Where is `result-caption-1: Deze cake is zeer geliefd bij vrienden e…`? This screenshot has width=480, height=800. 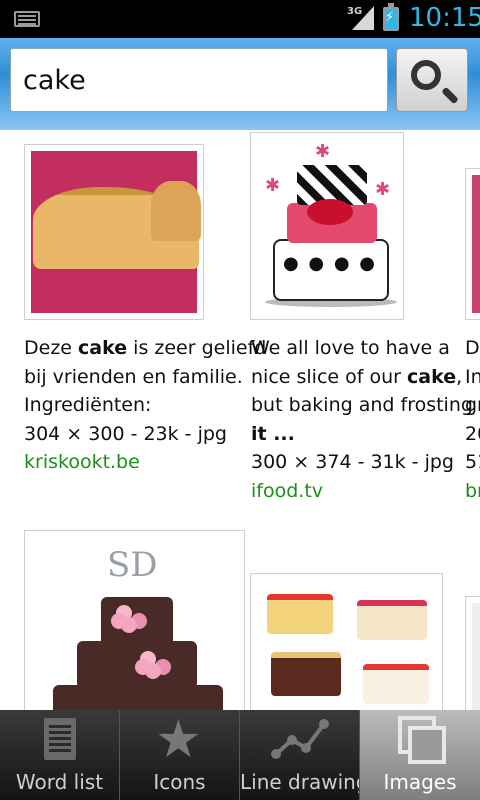 result-caption-1: Deze cake is zeer geliefd bij vrienden e… is located at coordinates (145, 405).